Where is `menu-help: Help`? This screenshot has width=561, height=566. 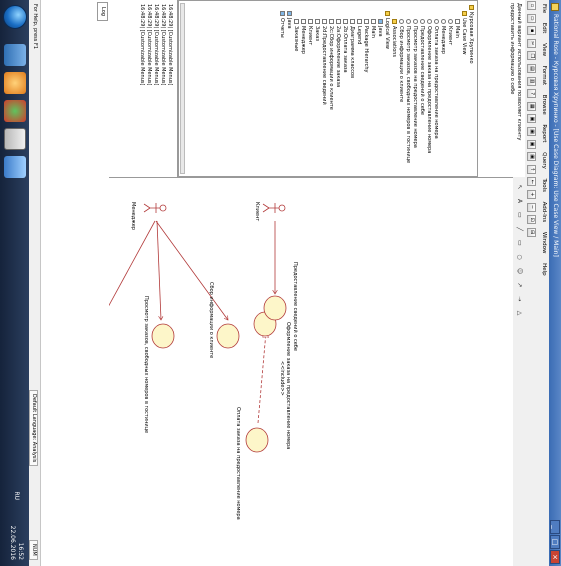
menu-help: Help is located at coordinates (544, 269).